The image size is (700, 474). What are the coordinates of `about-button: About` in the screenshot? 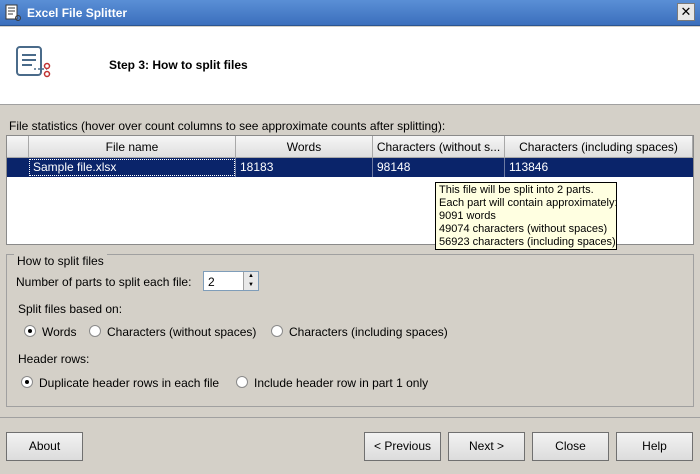 It's located at (44, 446).